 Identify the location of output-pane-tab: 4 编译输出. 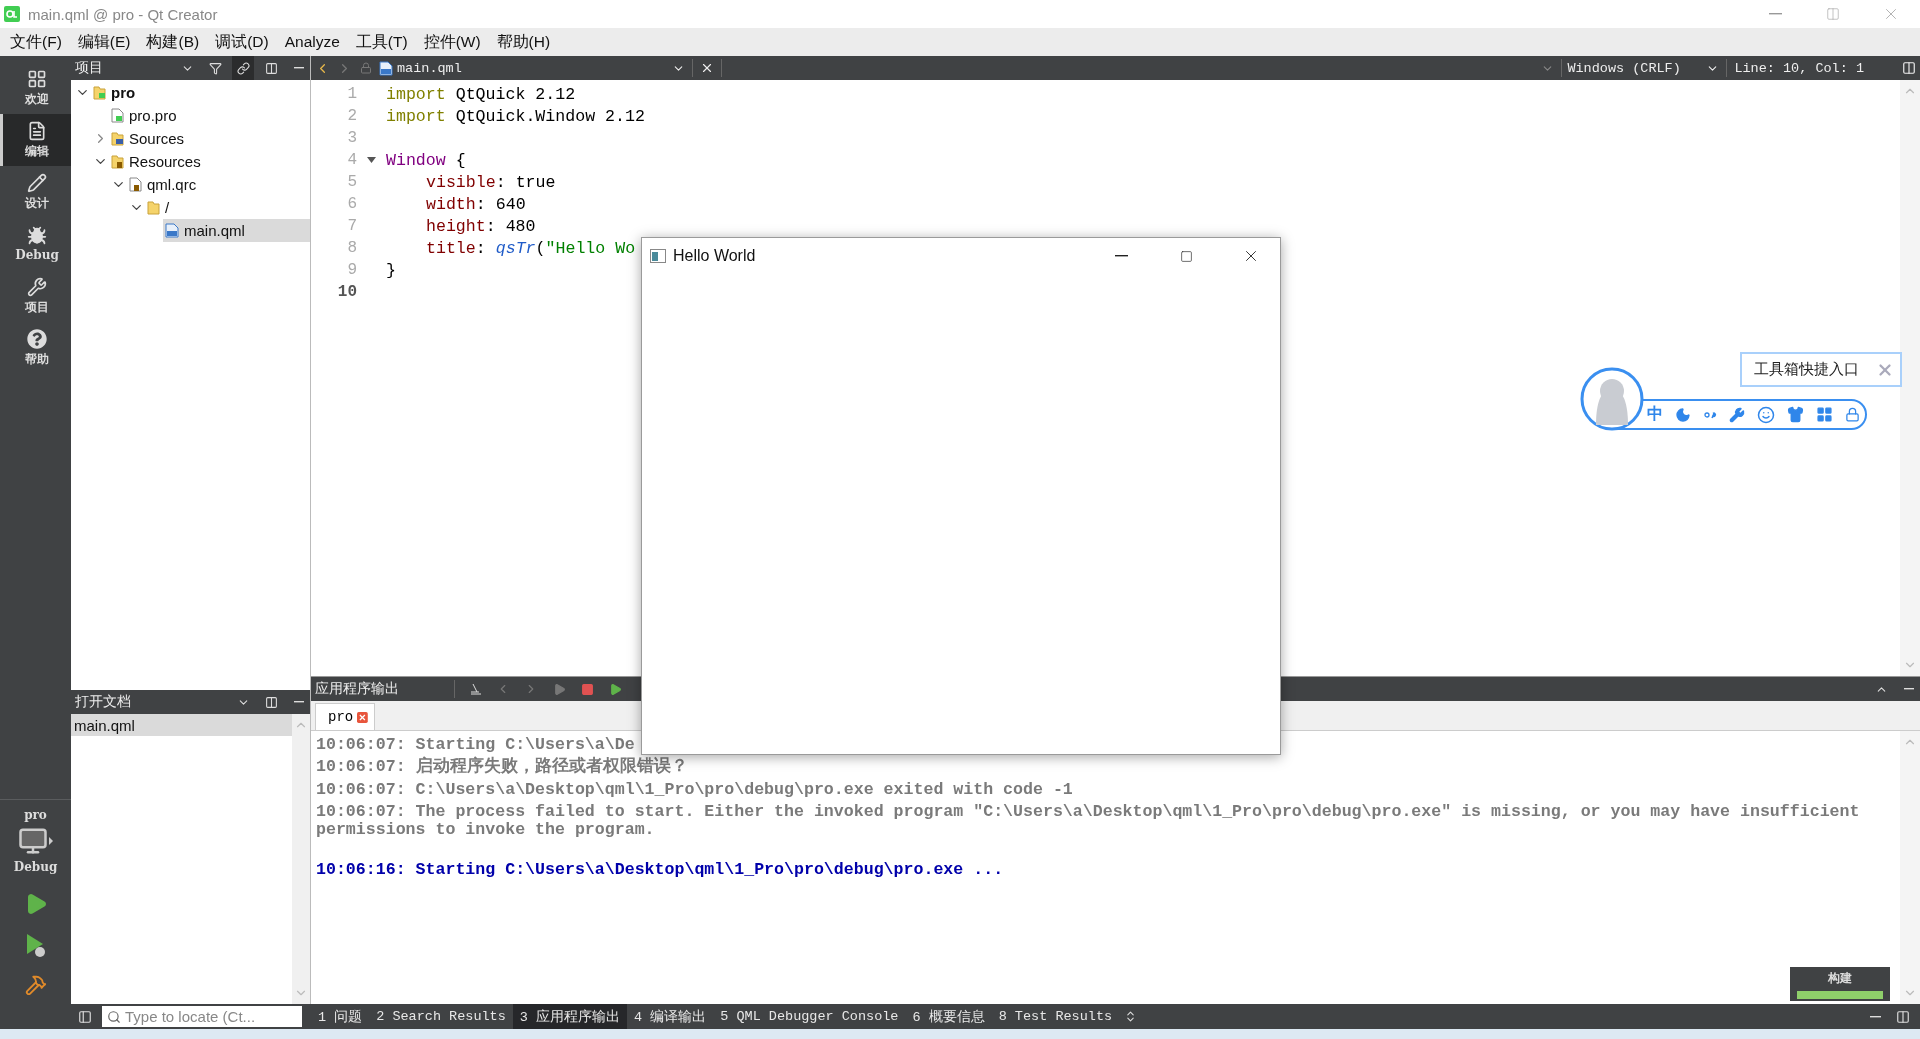
(670, 1016).